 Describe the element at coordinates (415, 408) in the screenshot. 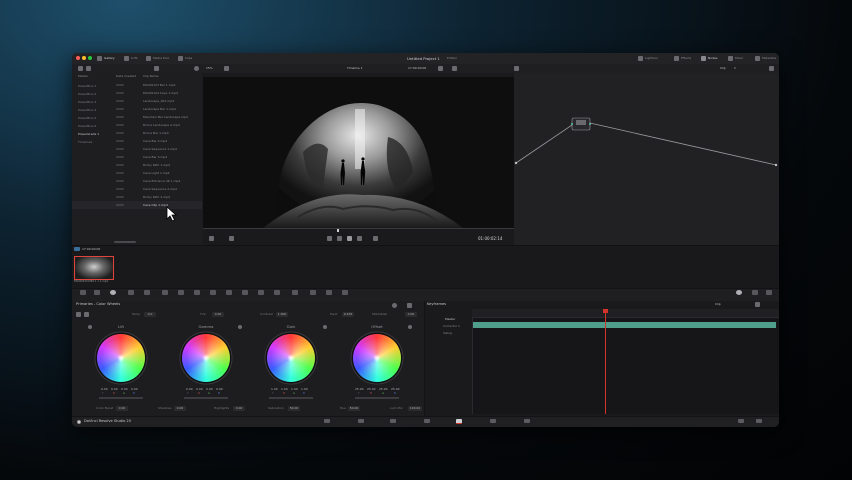

I see `lum-mix-field: 100.00` at that location.